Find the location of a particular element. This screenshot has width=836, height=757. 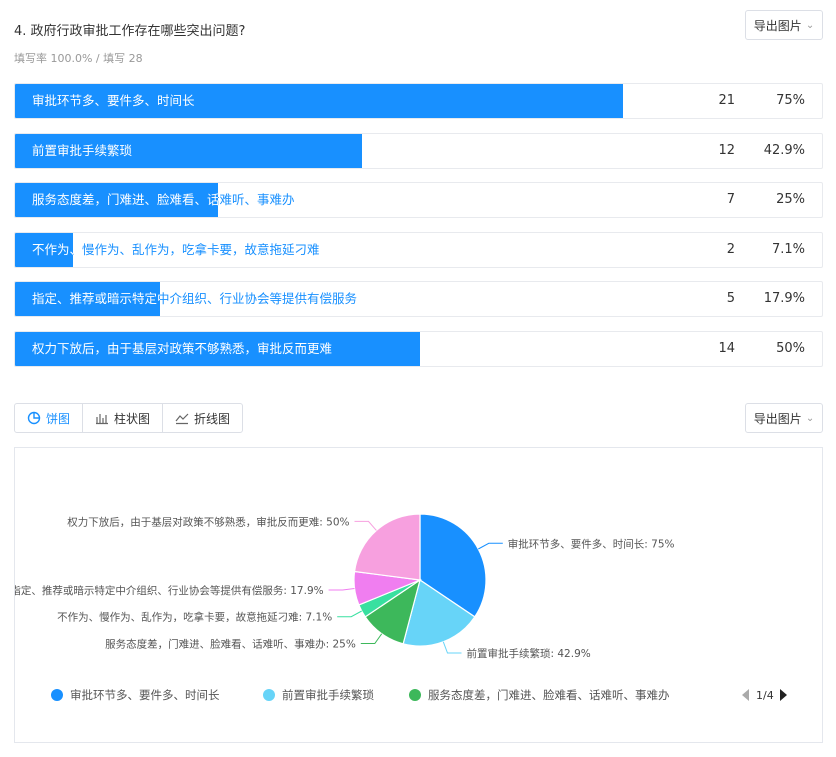

chart-type-tabs: 饼图 柱状图 折线图 is located at coordinates (129, 418).